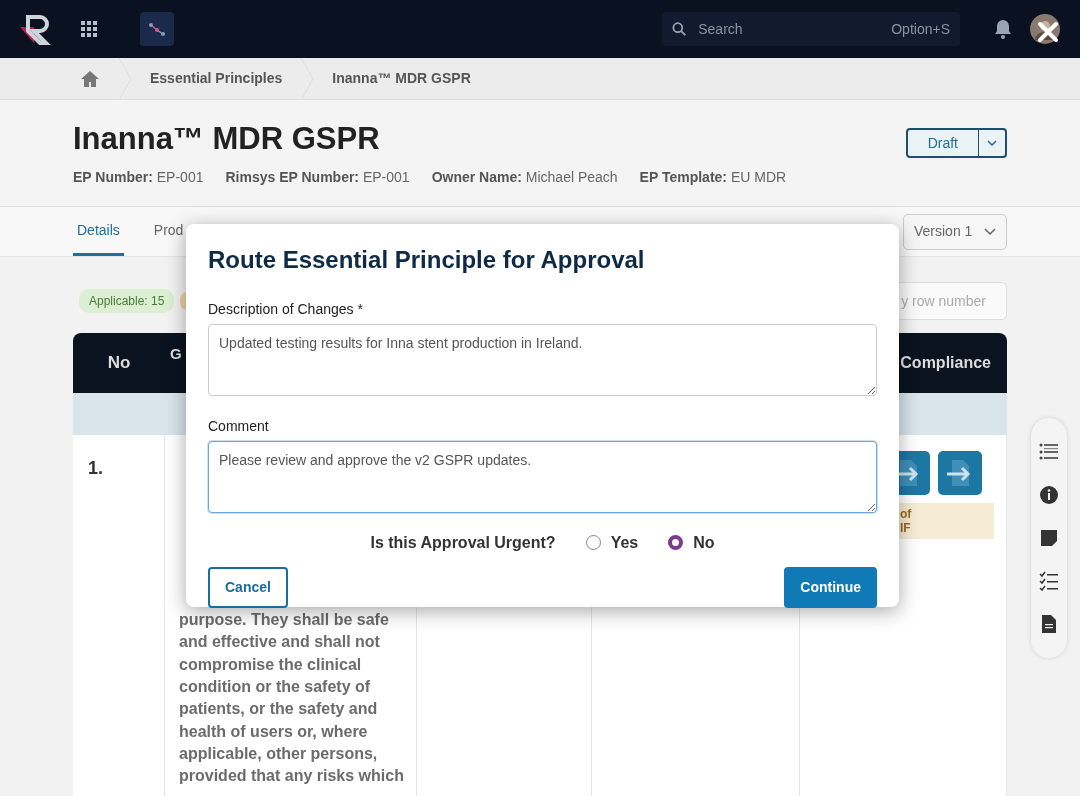  I want to click on list-icon, so click(1049, 451).